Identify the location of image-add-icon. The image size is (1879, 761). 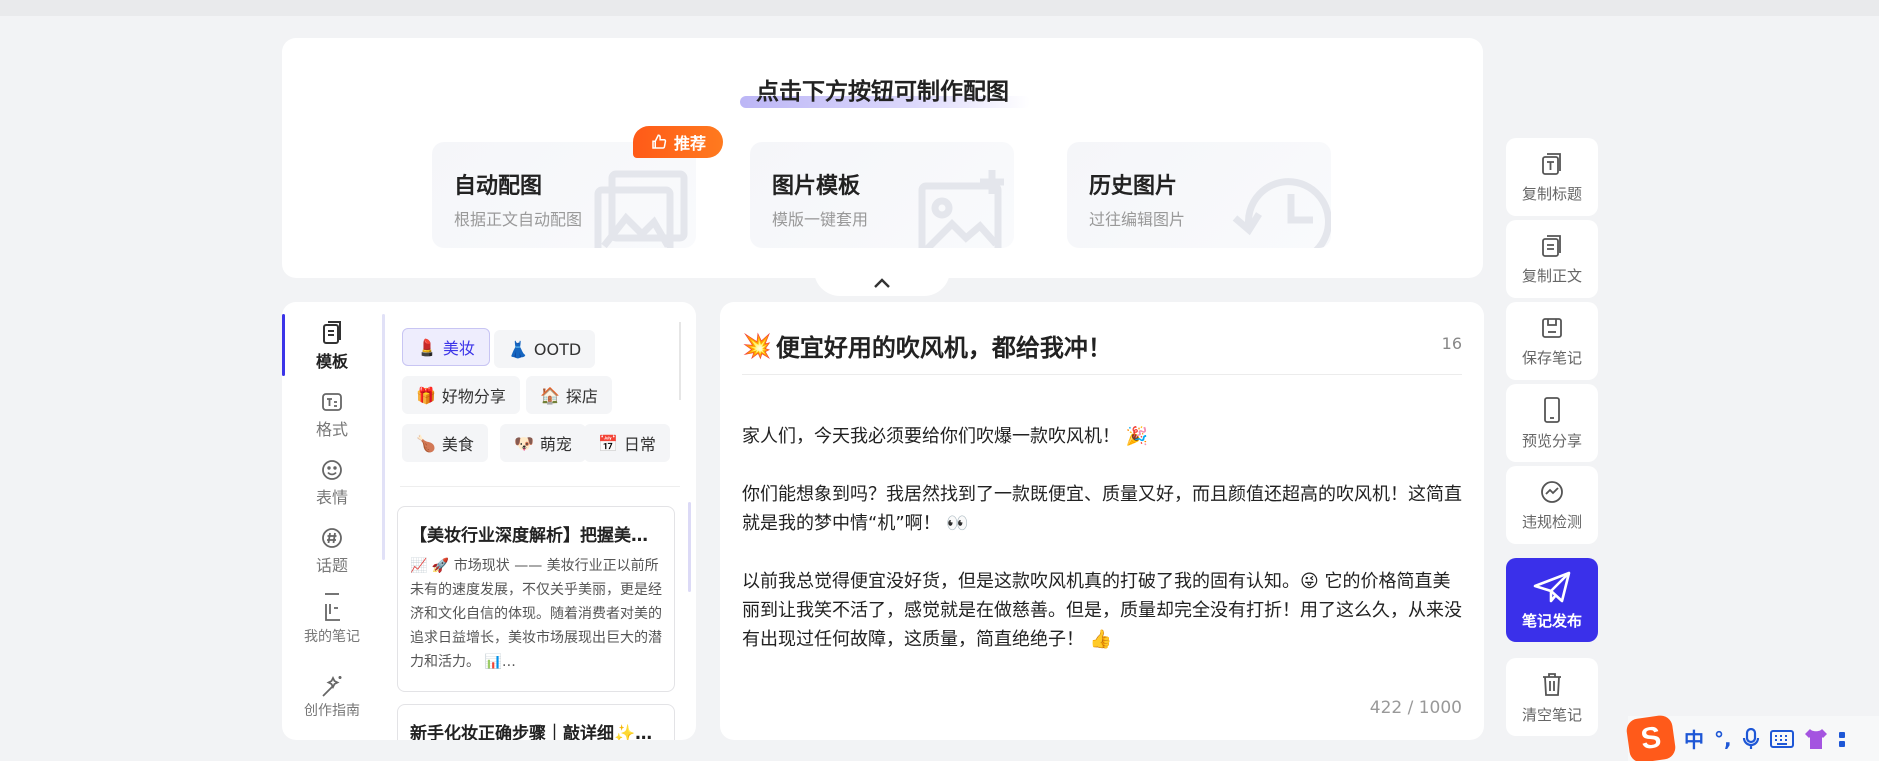
(961, 209).